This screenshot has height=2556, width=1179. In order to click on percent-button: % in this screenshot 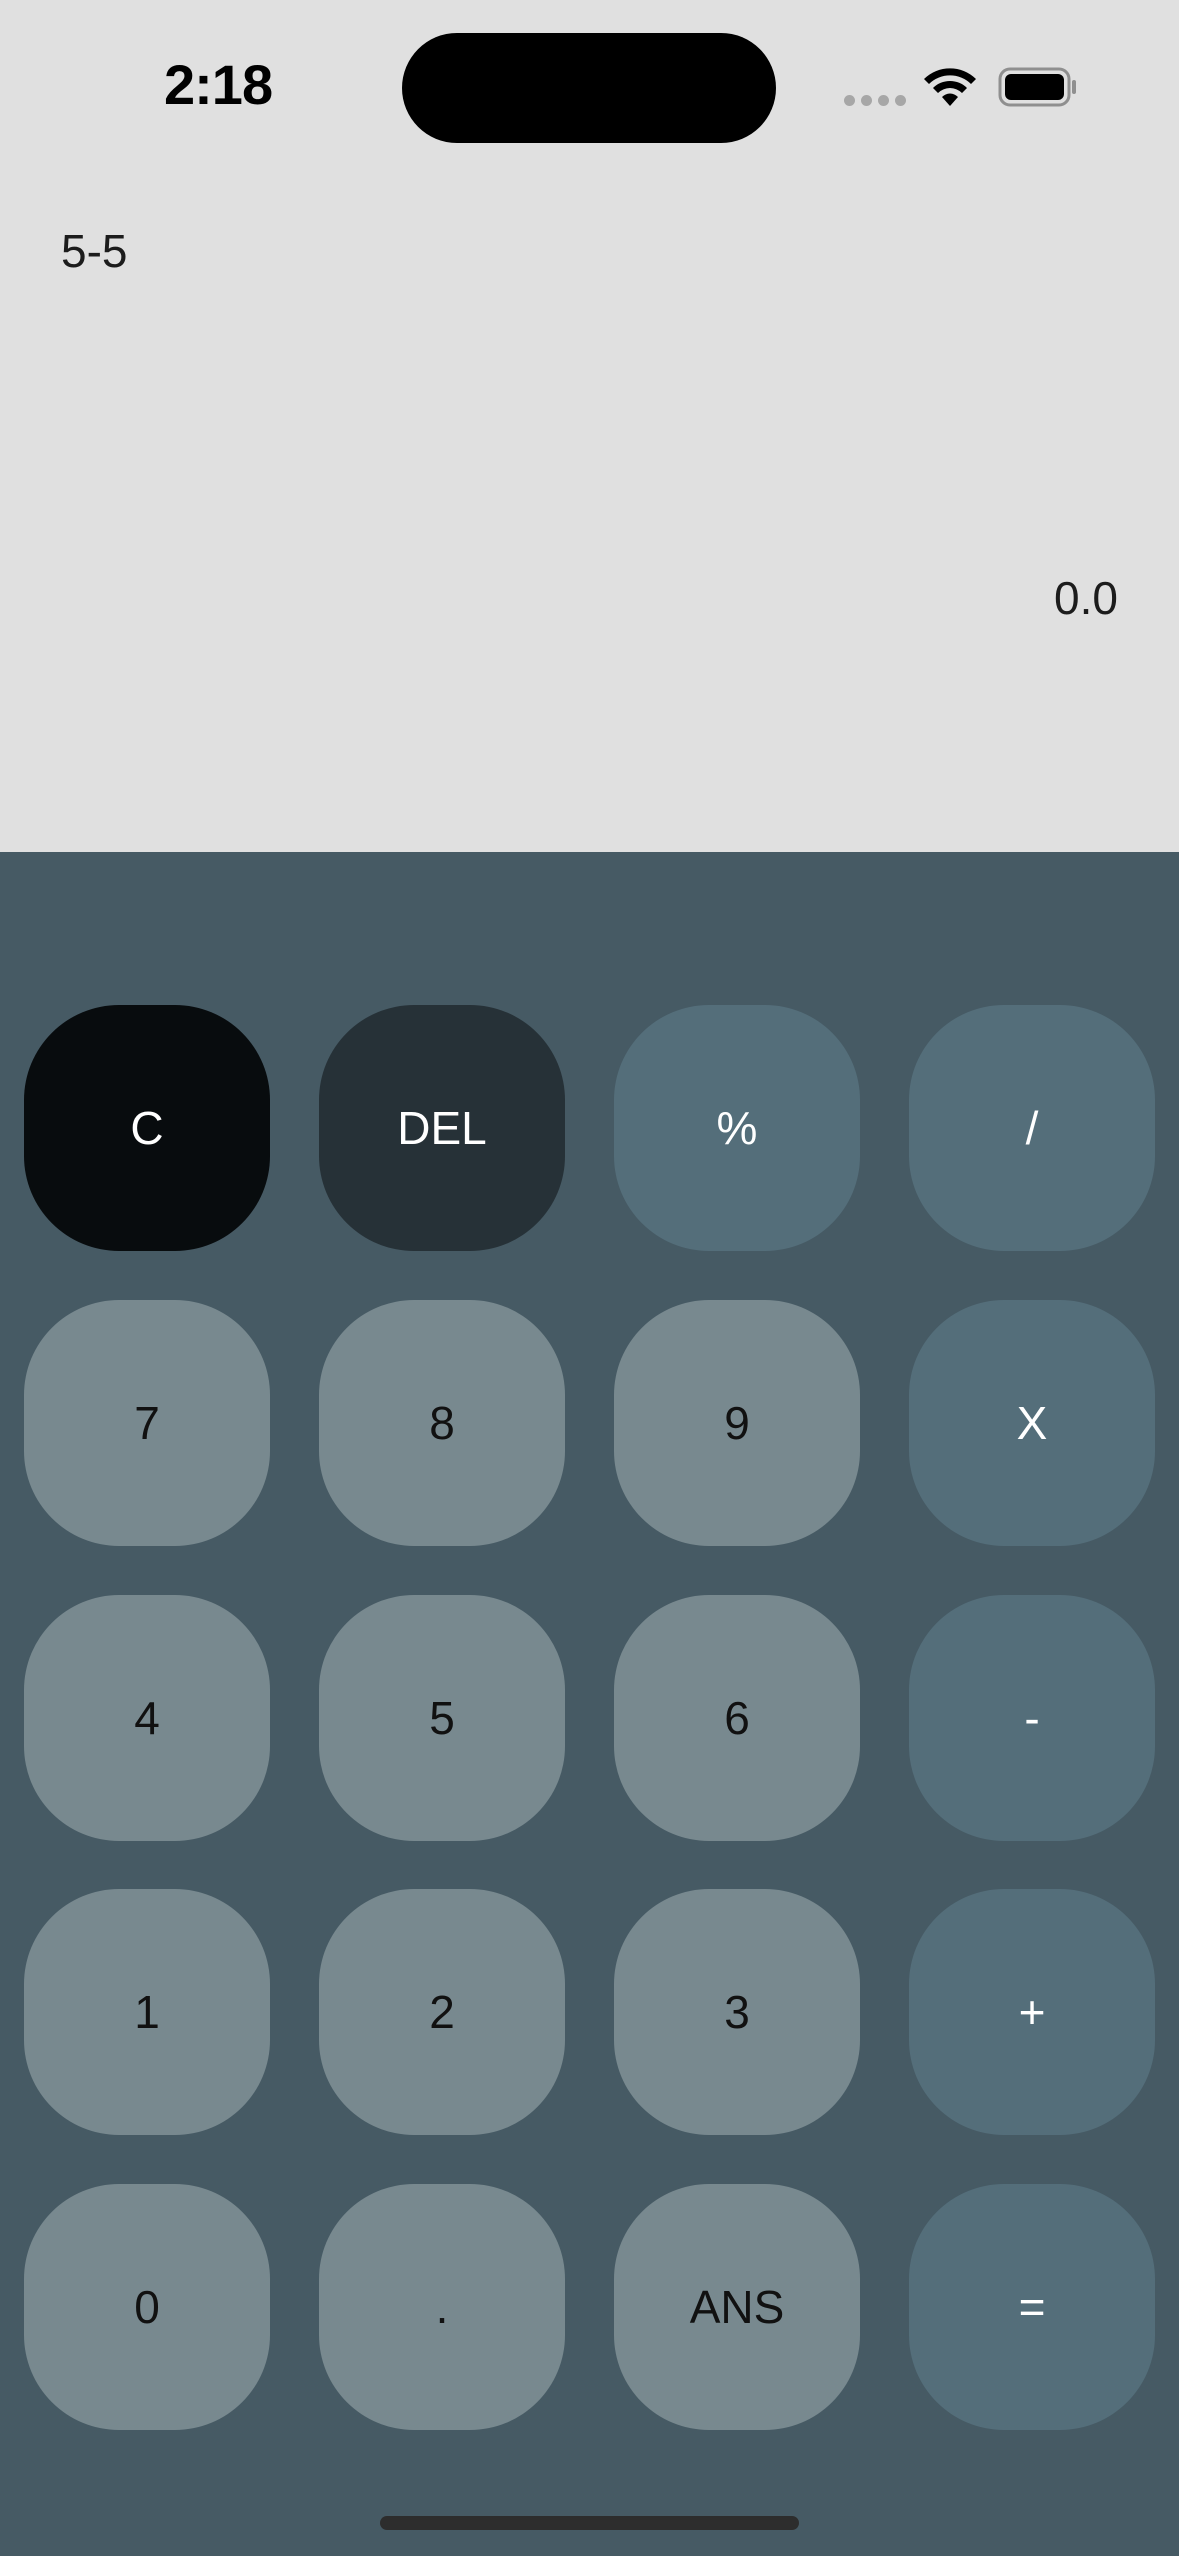, I will do `click(737, 1128)`.